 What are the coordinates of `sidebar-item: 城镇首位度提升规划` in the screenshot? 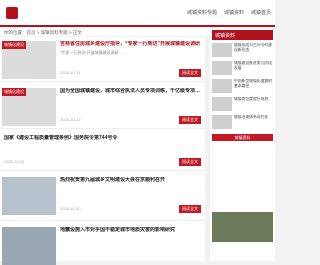 It's located at (242, 104).